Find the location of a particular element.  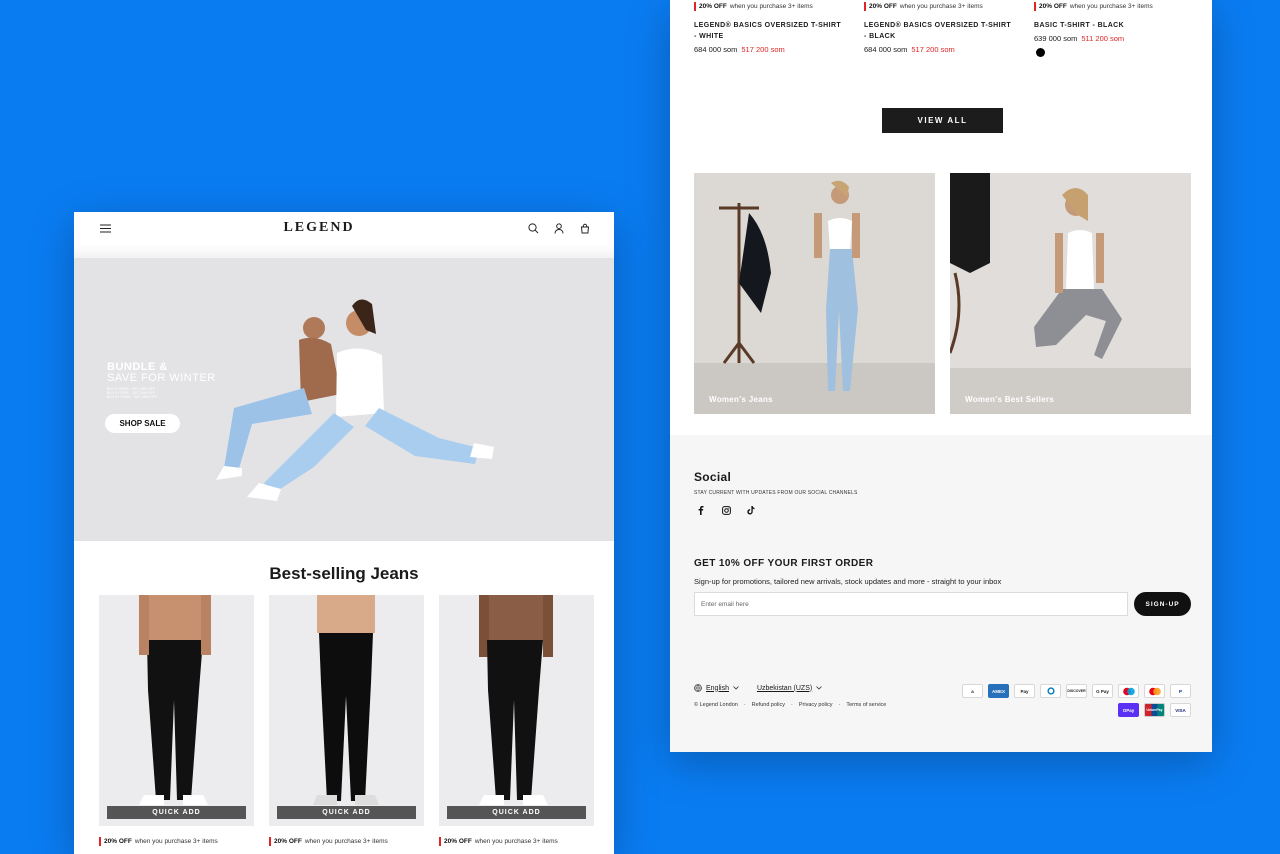

shop-sale-button: SHOP SALE is located at coordinates (142, 423).